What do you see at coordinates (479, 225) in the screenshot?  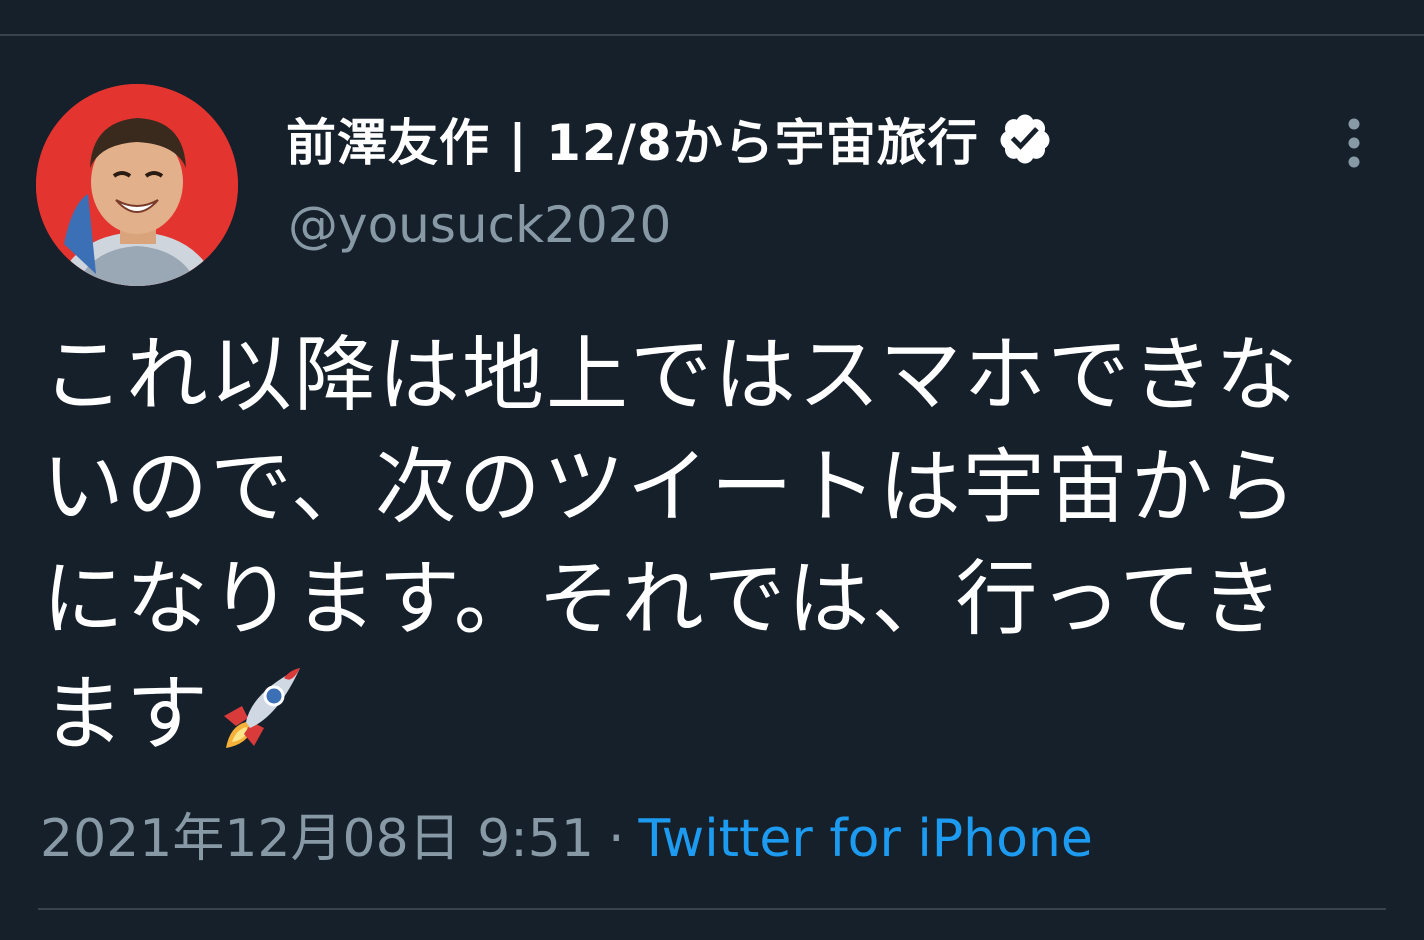 I see `user-handle: @yousuck2020` at bounding box center [479, 225].